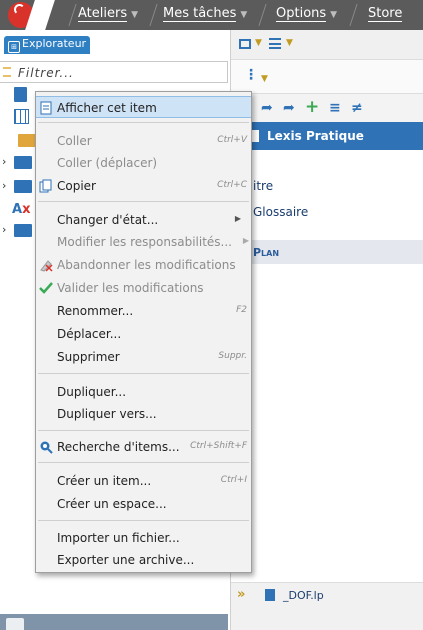 This screenshot has height=630, width=423. I want to click on navigation-toolbar: ➦ ➦ + ≡ ≠, so click(327, 108).